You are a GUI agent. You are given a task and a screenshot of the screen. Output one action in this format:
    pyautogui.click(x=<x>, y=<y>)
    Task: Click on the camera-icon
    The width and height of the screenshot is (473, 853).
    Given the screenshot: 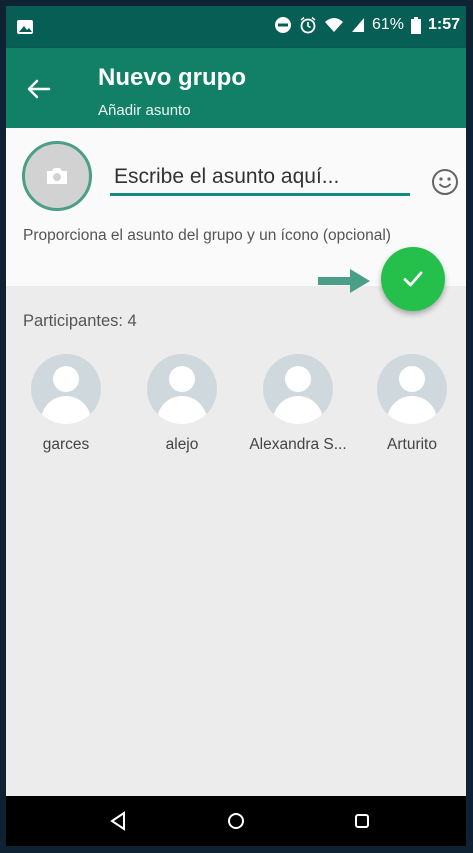 What is the action you would take?
    pyautogui.click(x=57, y=176)
    